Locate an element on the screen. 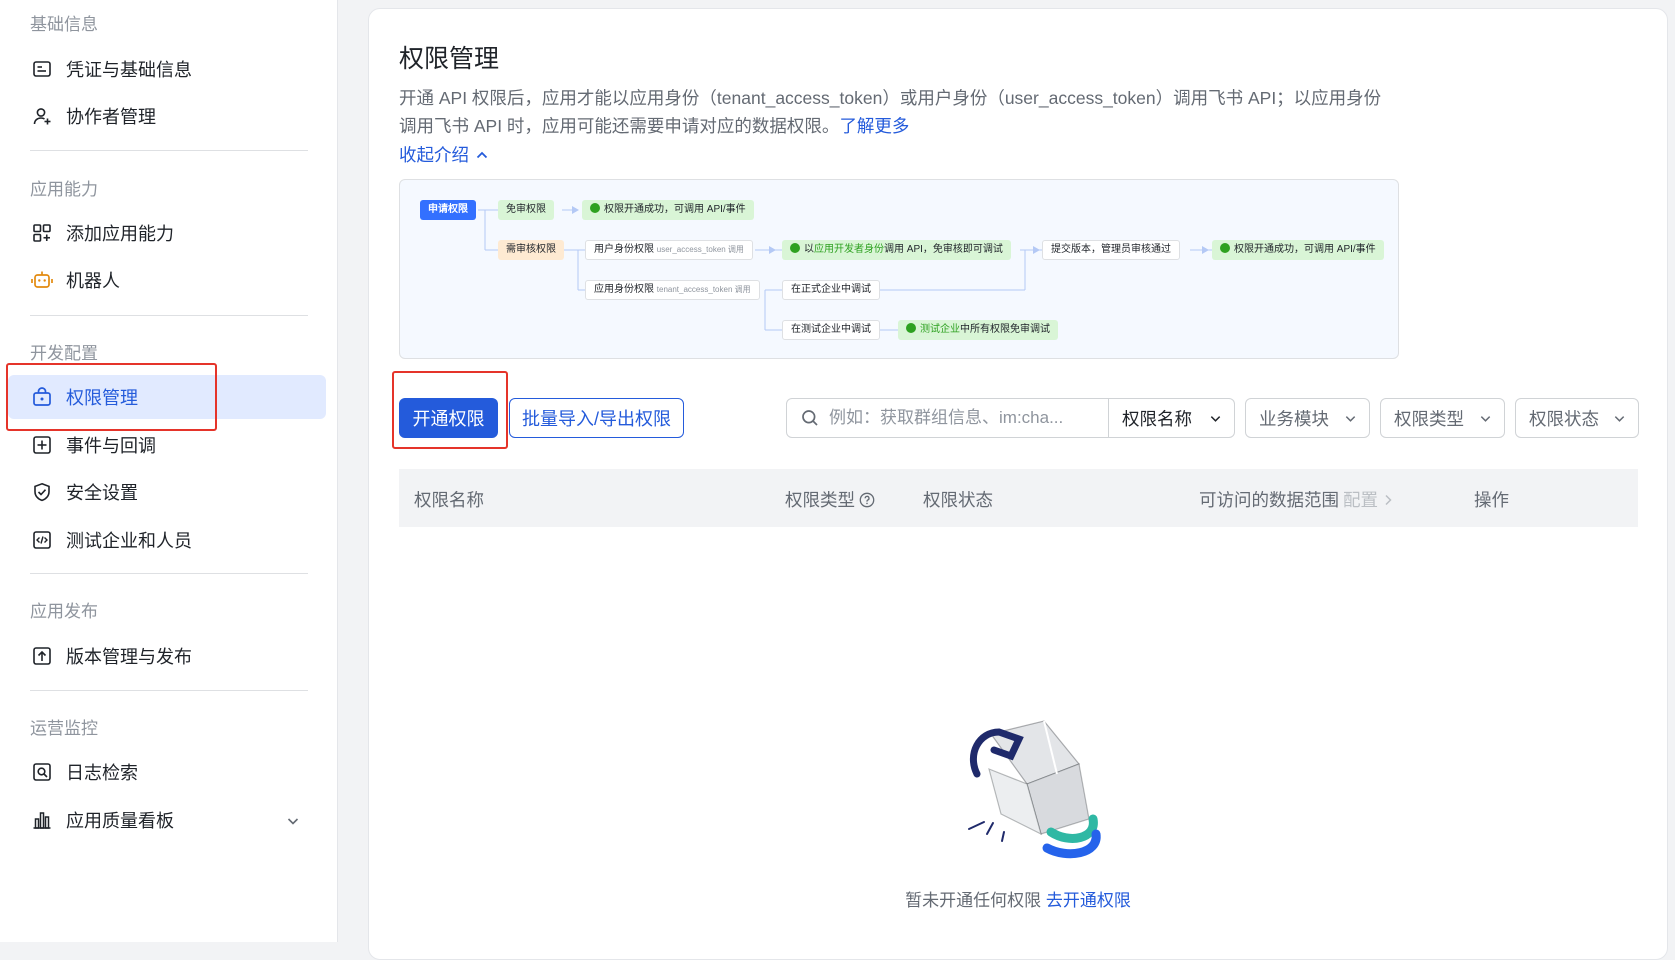  flow-text: 调用 API，免审核即可调试 is located at coordinates (943, 249).